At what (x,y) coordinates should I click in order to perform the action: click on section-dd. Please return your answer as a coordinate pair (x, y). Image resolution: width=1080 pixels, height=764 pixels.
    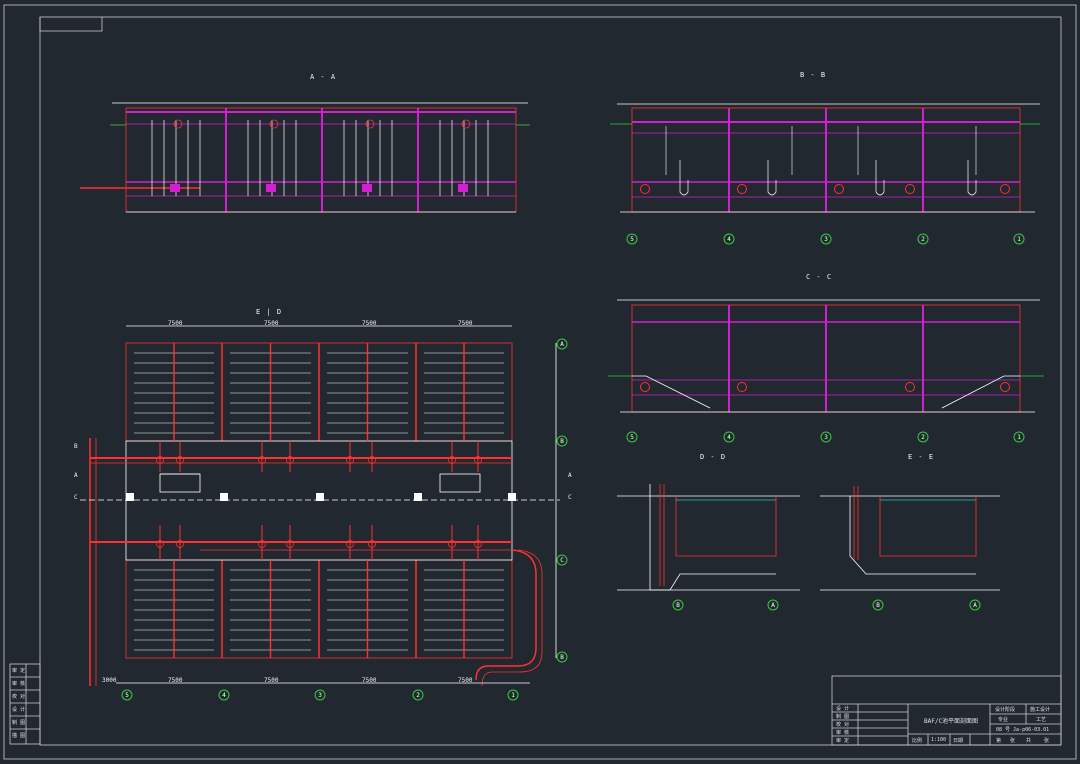
    Looking at the image, I should click on (708, 537).